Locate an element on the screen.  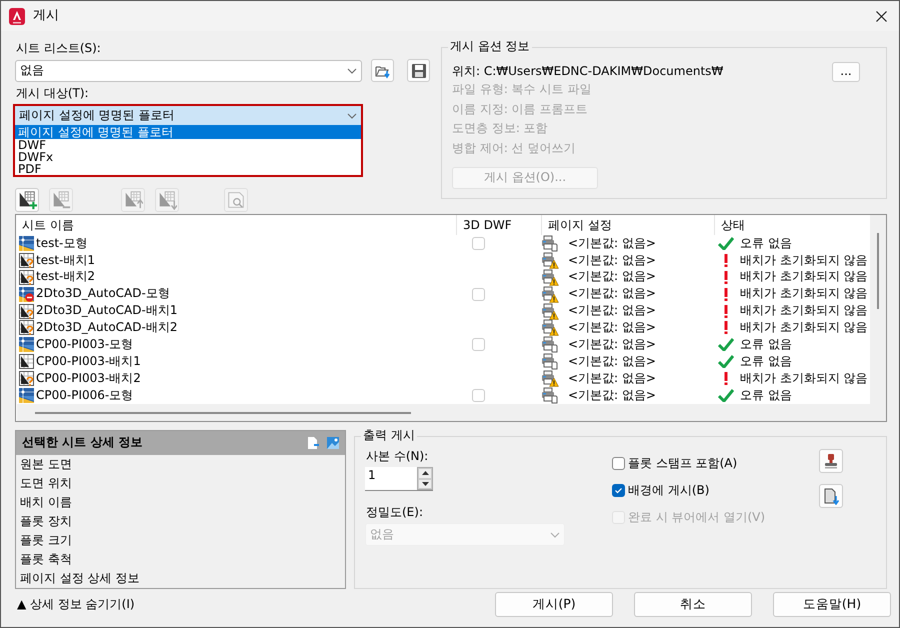
spin-down-icon is located at coordinates (425, 484).